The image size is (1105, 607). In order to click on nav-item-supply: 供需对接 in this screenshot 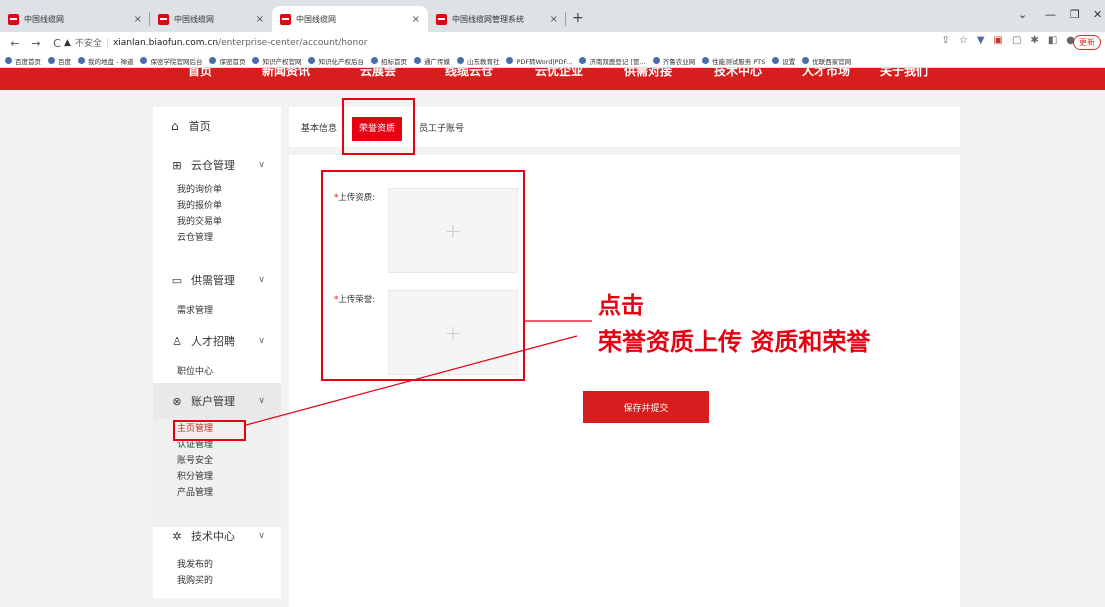, I will do `click(648, 73)`.